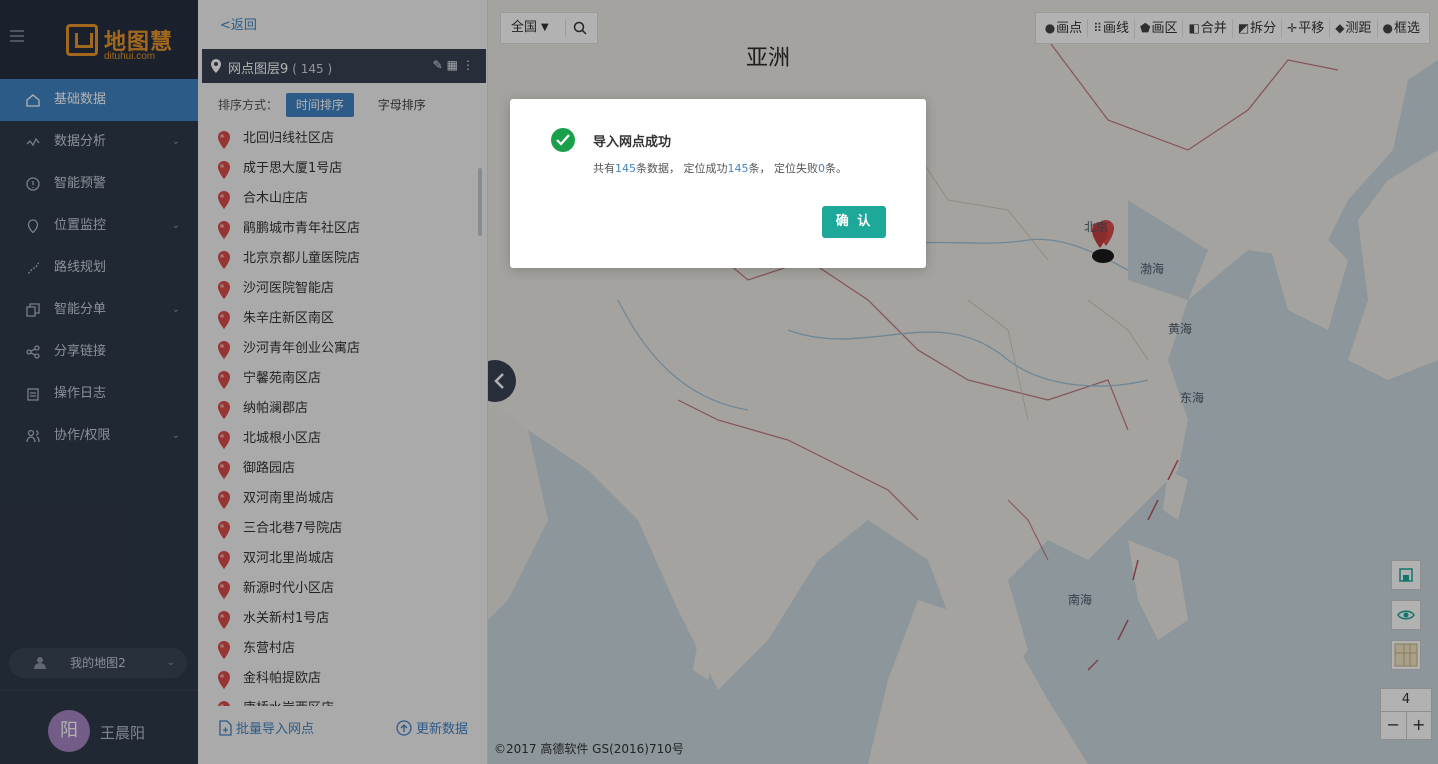 The image size is (1438, 764). I want to click on total-count: 145, so click(625, 168).